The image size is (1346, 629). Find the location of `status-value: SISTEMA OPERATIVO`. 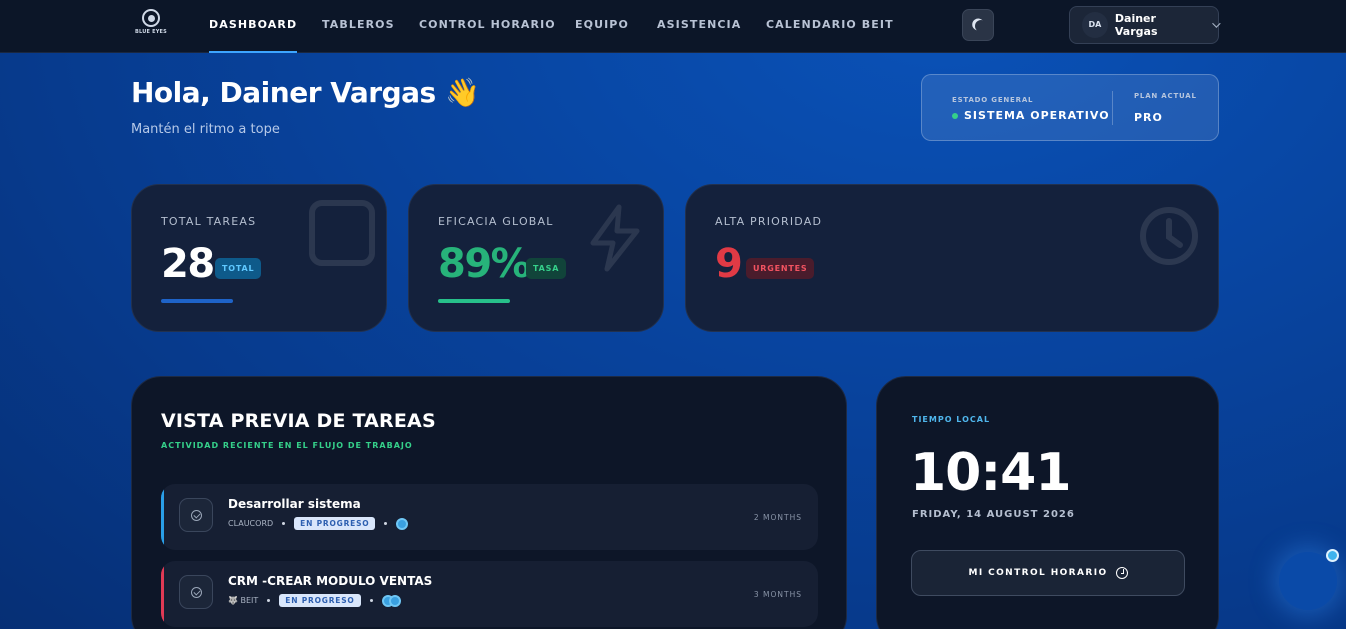

status-value: SISTEMA OPERATIVO is located at coordinates (1037, 115).